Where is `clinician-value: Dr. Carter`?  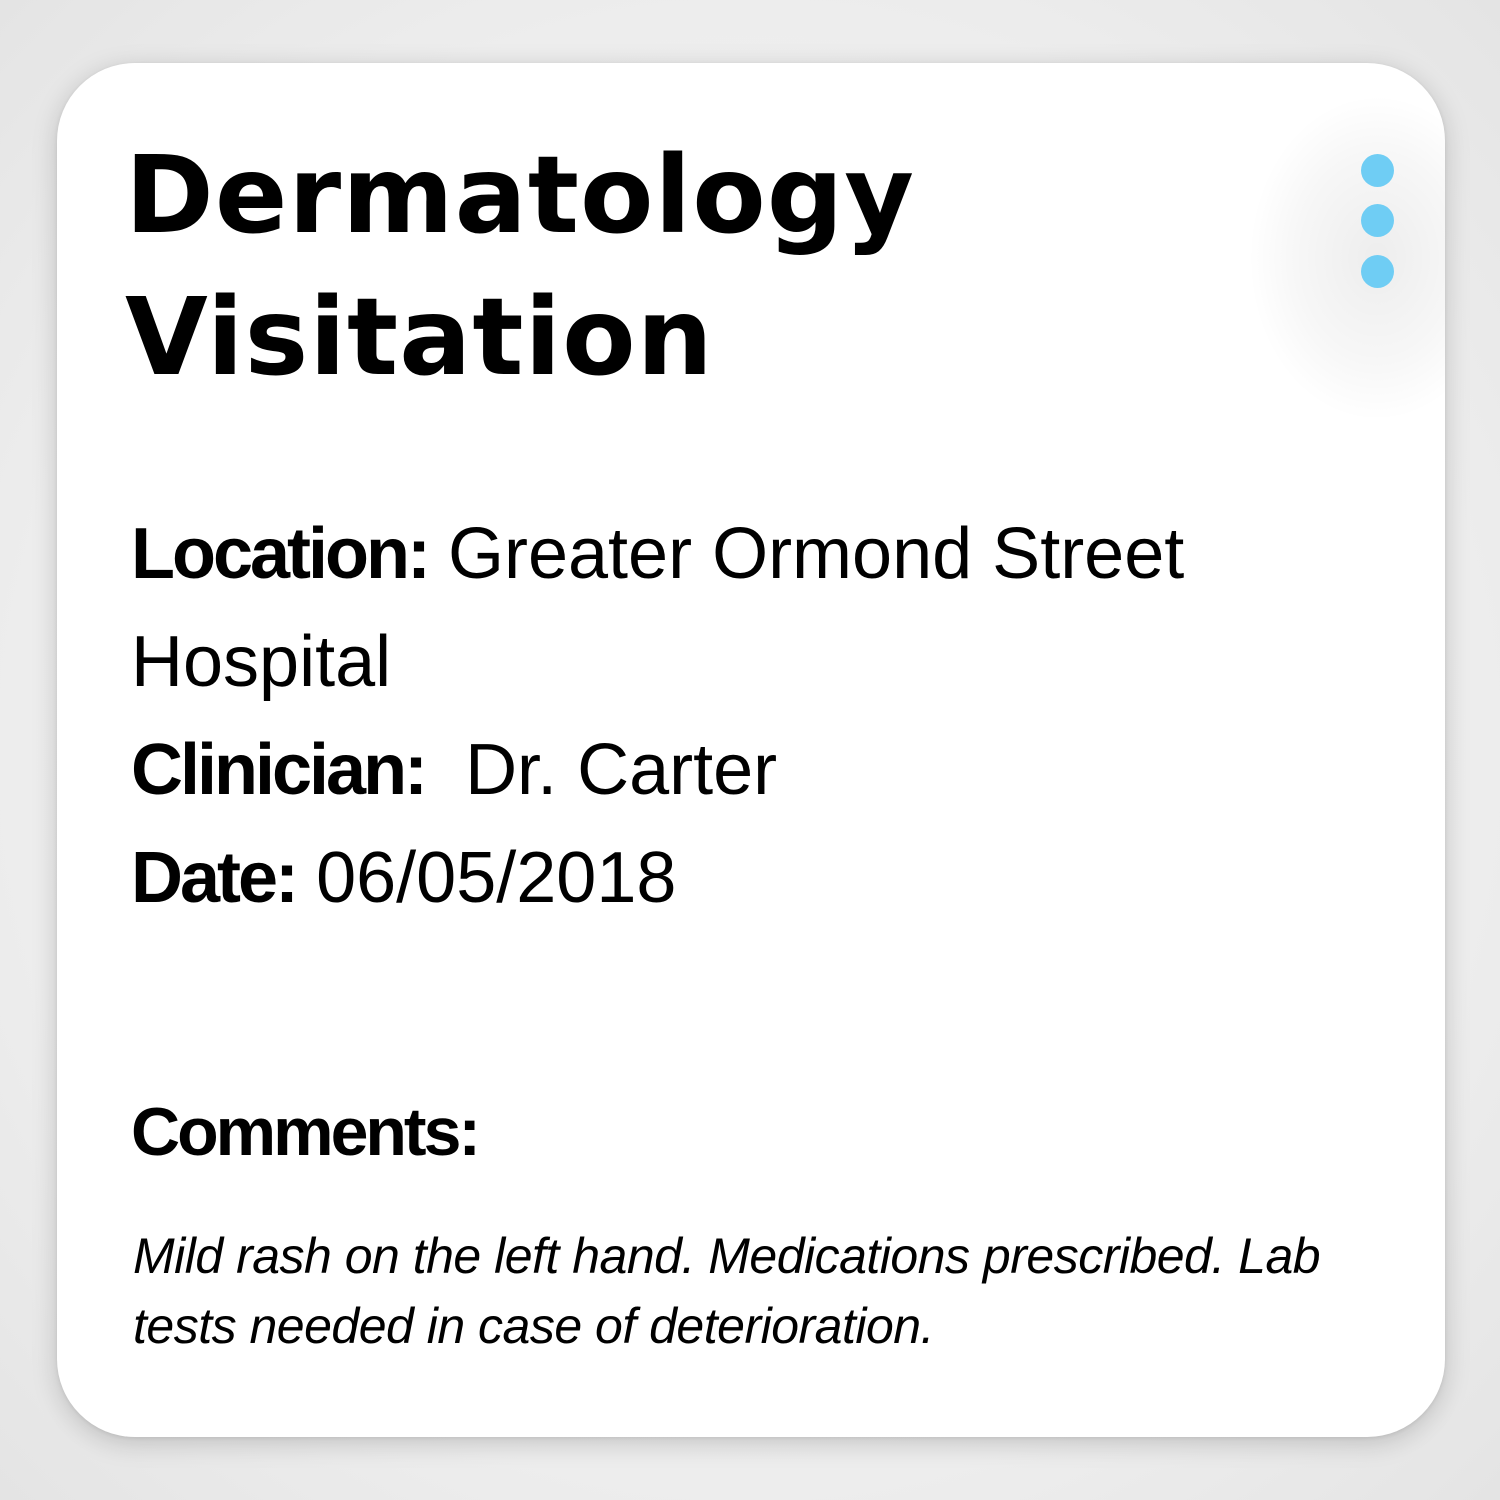 clinician-value: Dr. Carter is located at coordinates (621, 770).